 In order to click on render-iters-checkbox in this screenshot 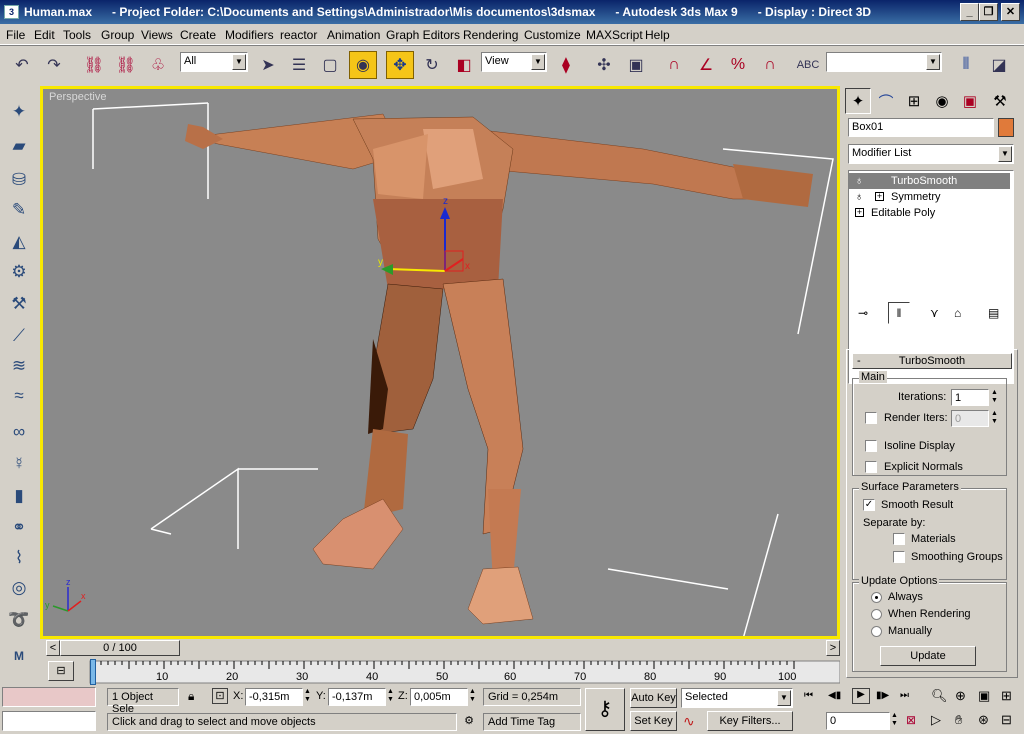, I will do `click(871, 418)`.